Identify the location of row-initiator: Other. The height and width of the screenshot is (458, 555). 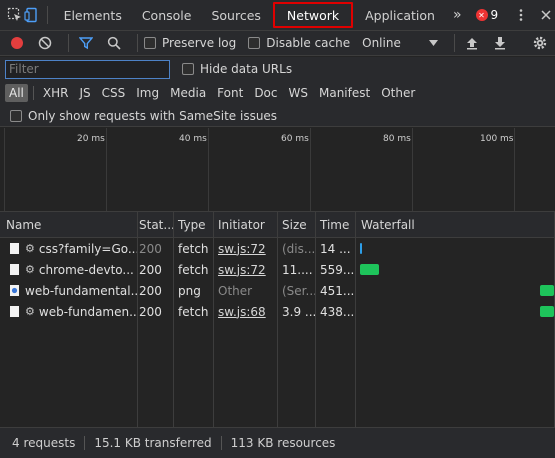
(235, 290).